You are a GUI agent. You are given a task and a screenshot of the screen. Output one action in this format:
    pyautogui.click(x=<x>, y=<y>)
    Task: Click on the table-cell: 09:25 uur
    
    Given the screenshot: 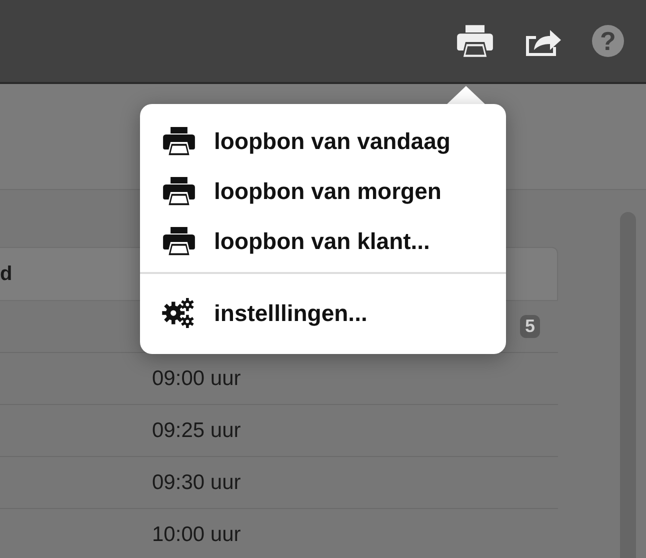 What is the action you would take?
    pyautogui.click(x=196, y=430)
    